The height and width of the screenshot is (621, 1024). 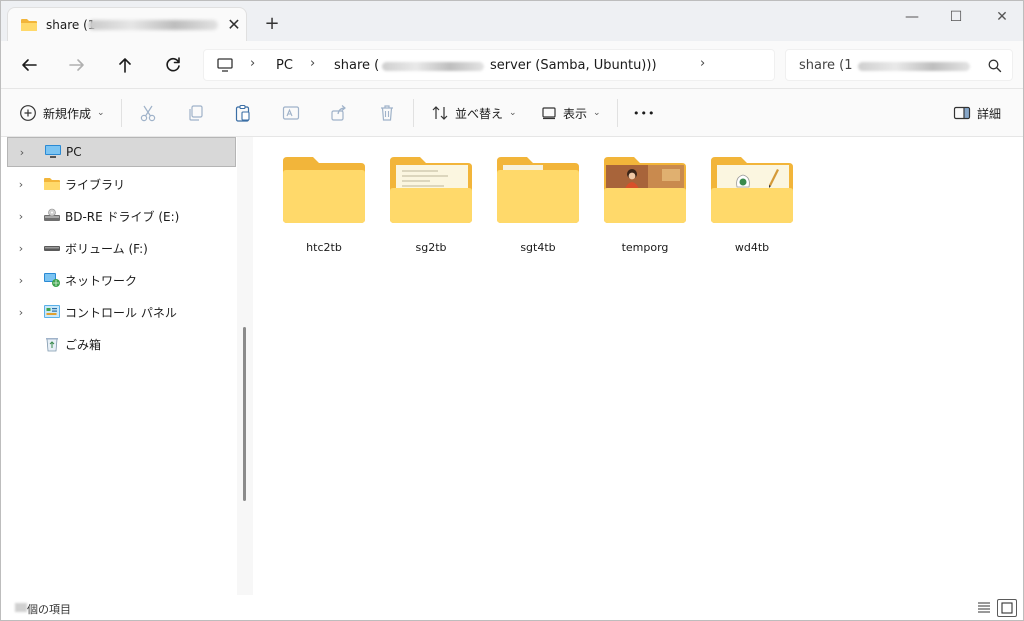 I want to click on refresh-icon, so click(x=173, y=65).